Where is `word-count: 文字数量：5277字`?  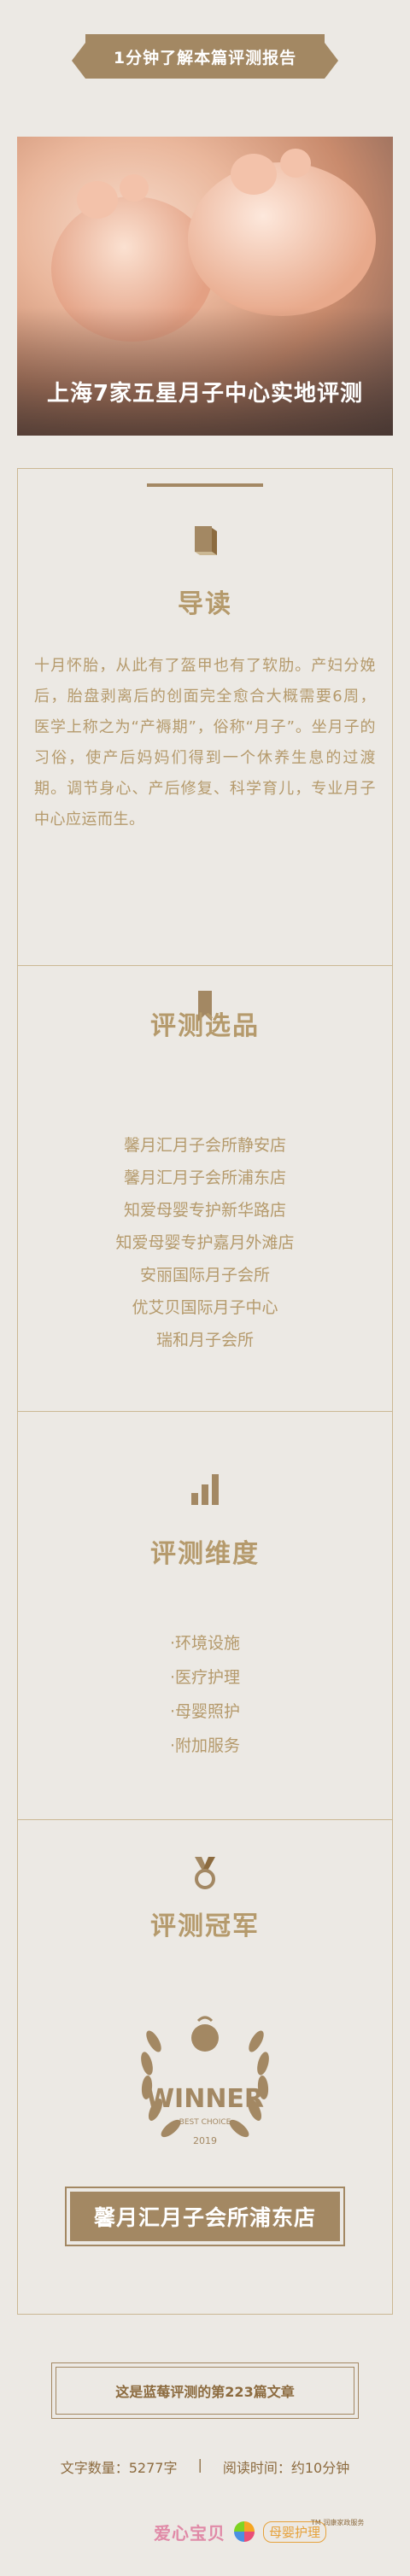
word-count: 文字数量：5277字 is located at coordinates (119, 2468).